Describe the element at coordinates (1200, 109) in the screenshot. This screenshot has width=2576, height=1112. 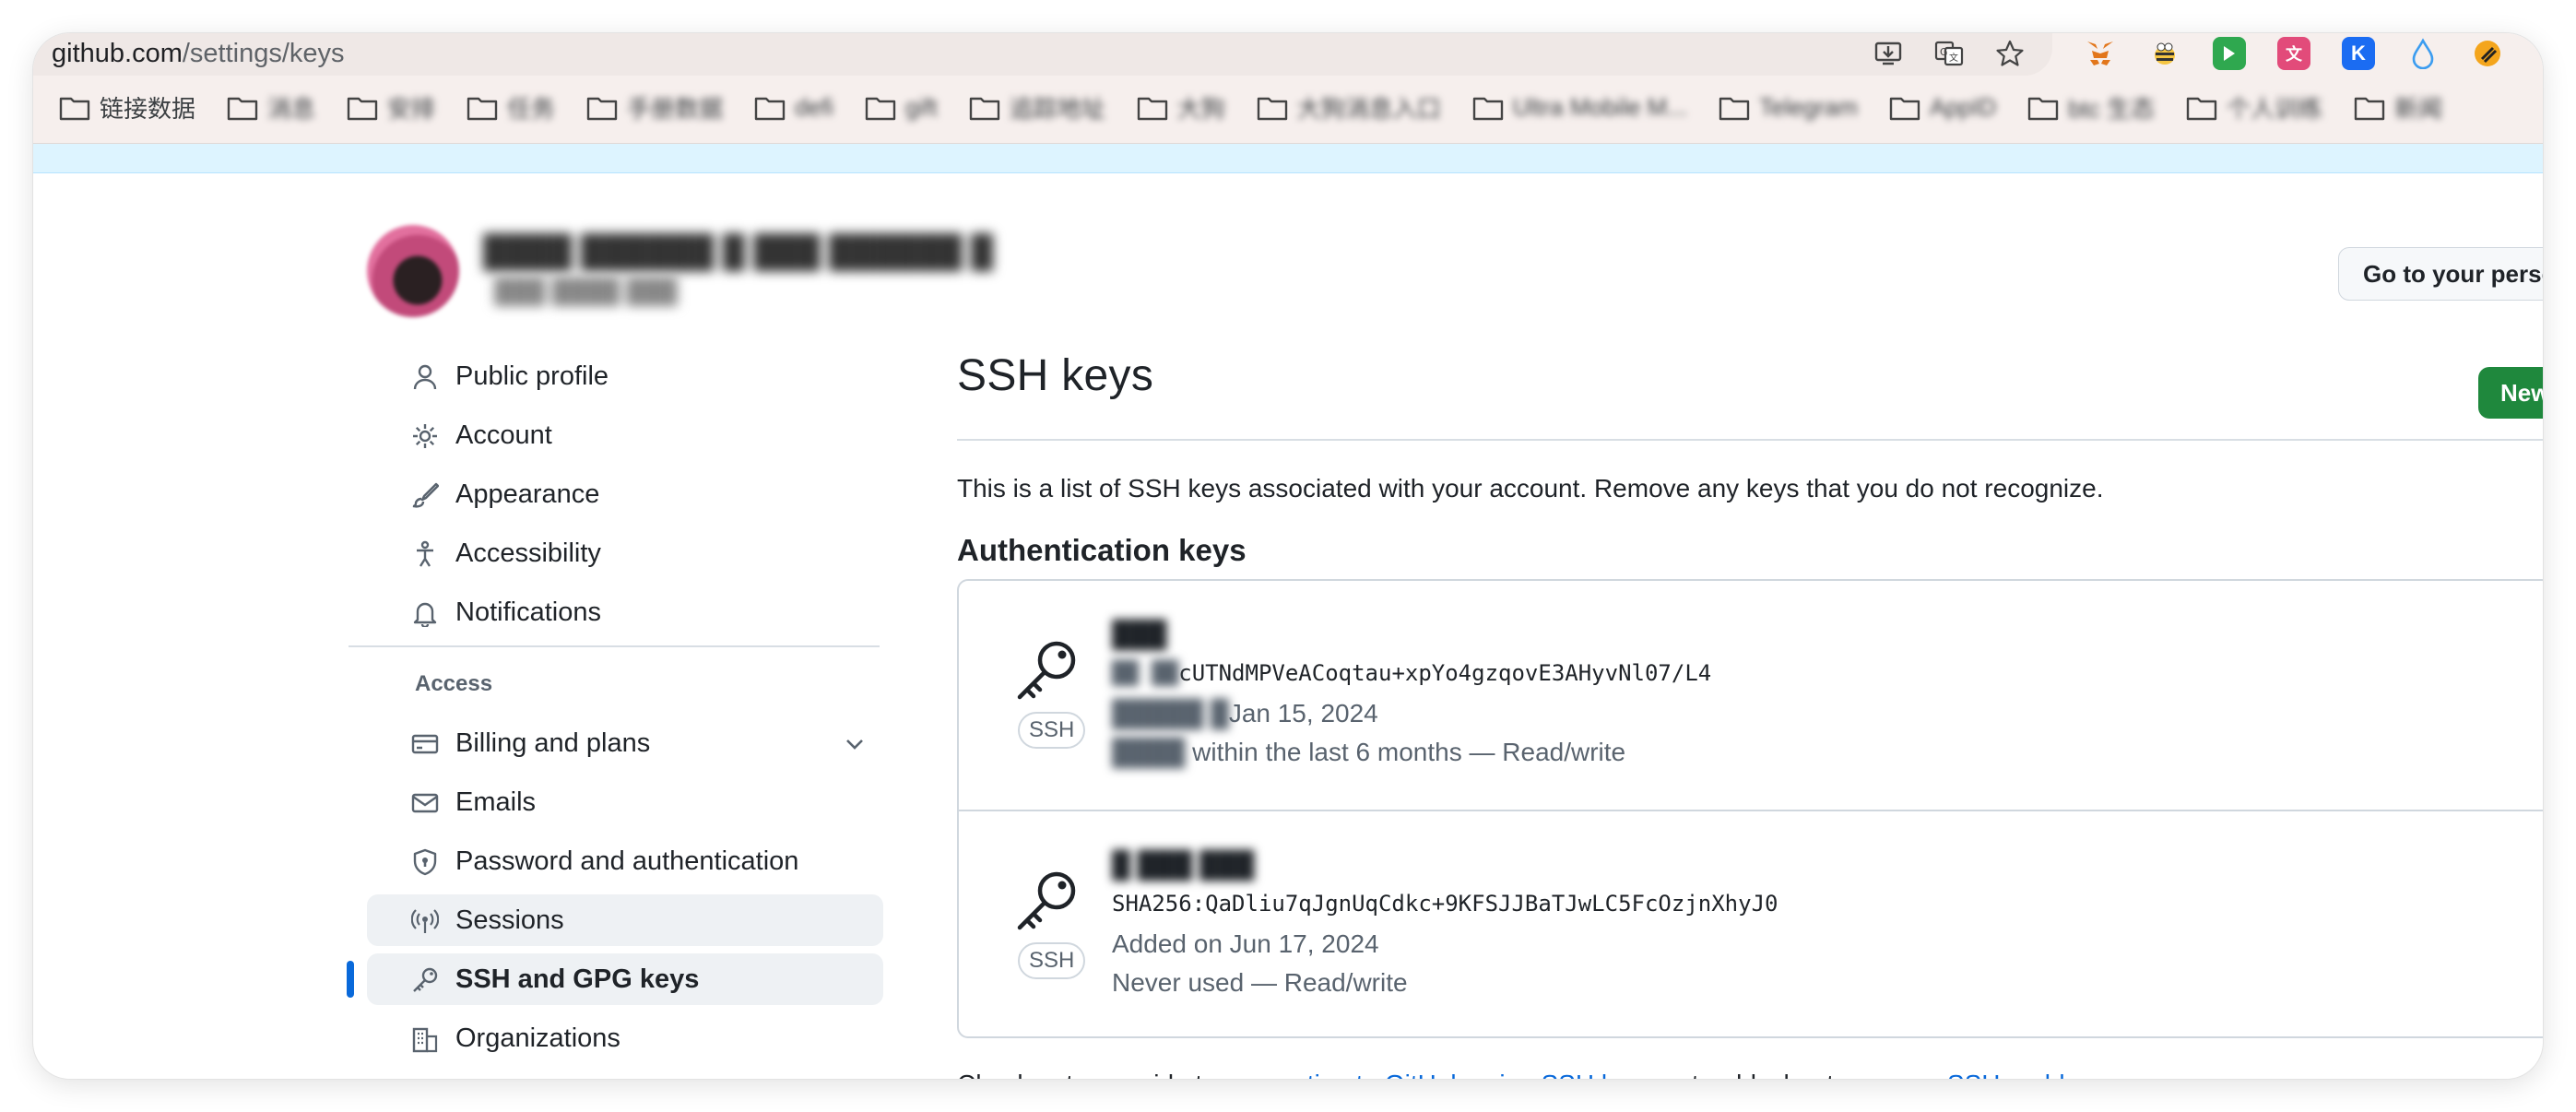
I see `bookmark-label: 大狗` at that location.